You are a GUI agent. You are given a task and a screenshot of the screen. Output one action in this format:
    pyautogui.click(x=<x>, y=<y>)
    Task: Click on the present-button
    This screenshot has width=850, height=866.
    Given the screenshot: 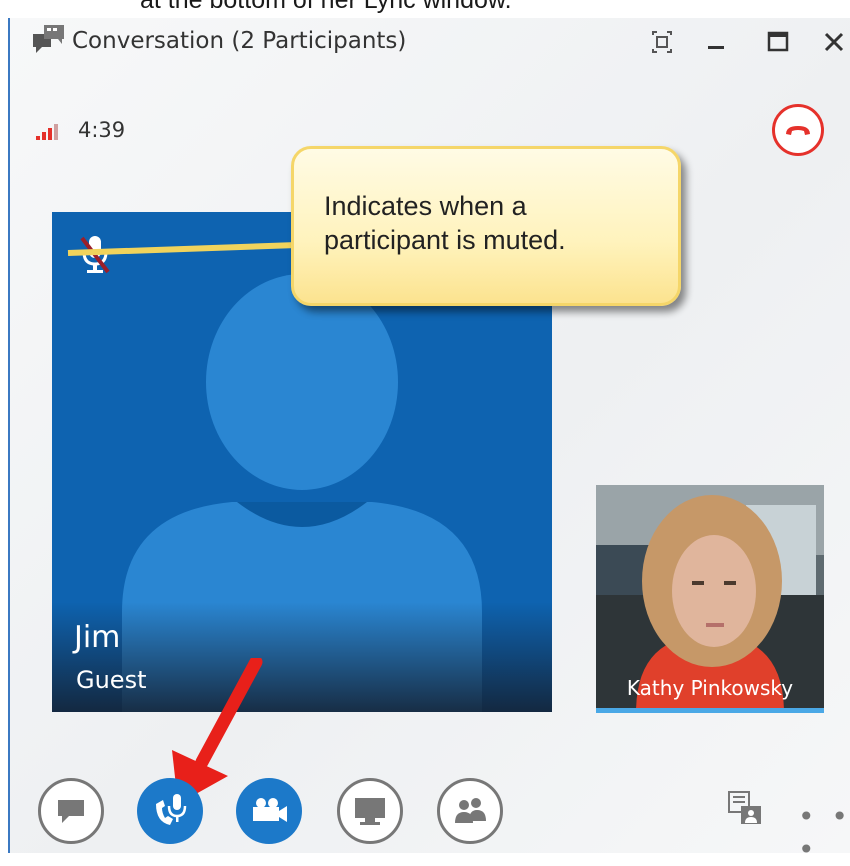 What is the action you would take?
    pyautogui.click(x=370, y=811)
    